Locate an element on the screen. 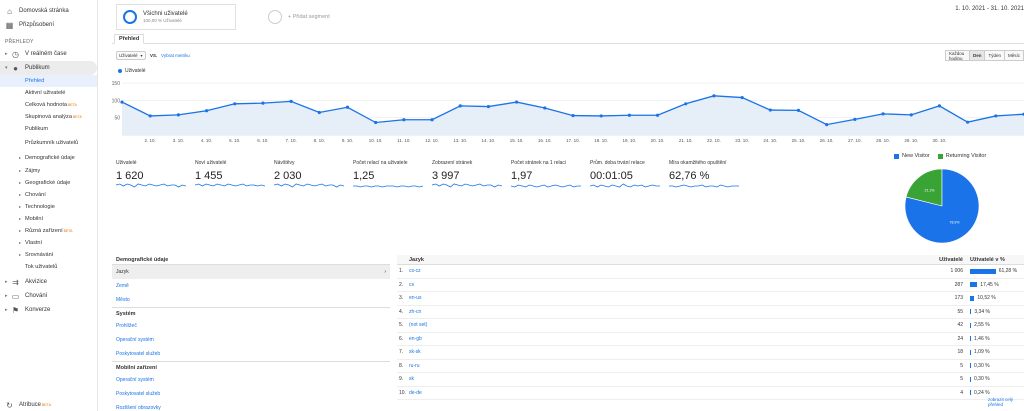  metric-card: Míra okamžitého opuštění 62,76 % is located at coordinates (705, 176).